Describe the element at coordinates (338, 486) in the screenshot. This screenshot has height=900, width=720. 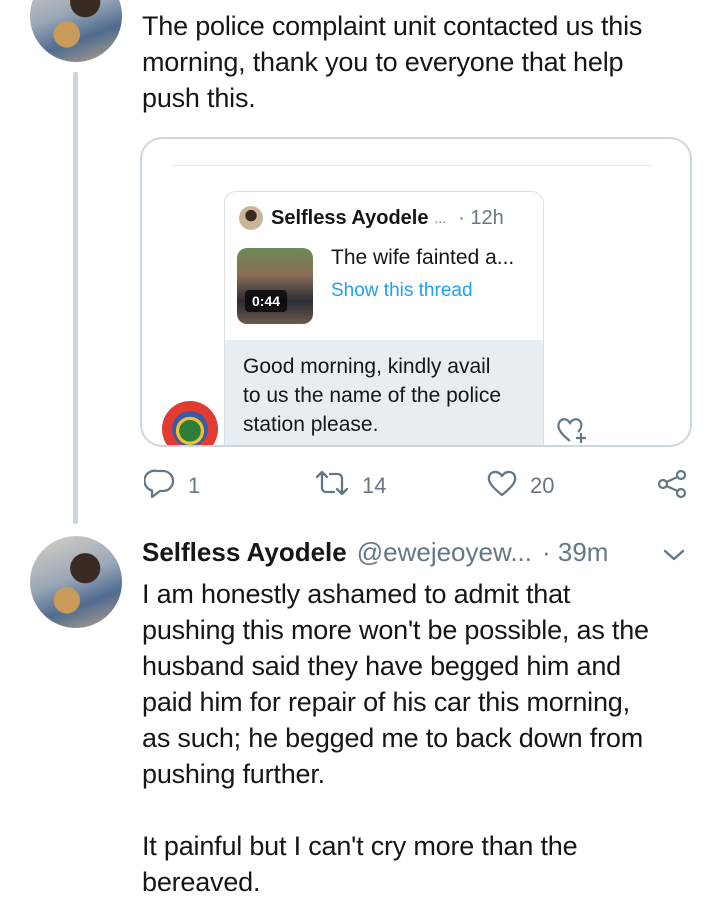
I see `retweet-icon` at that location.